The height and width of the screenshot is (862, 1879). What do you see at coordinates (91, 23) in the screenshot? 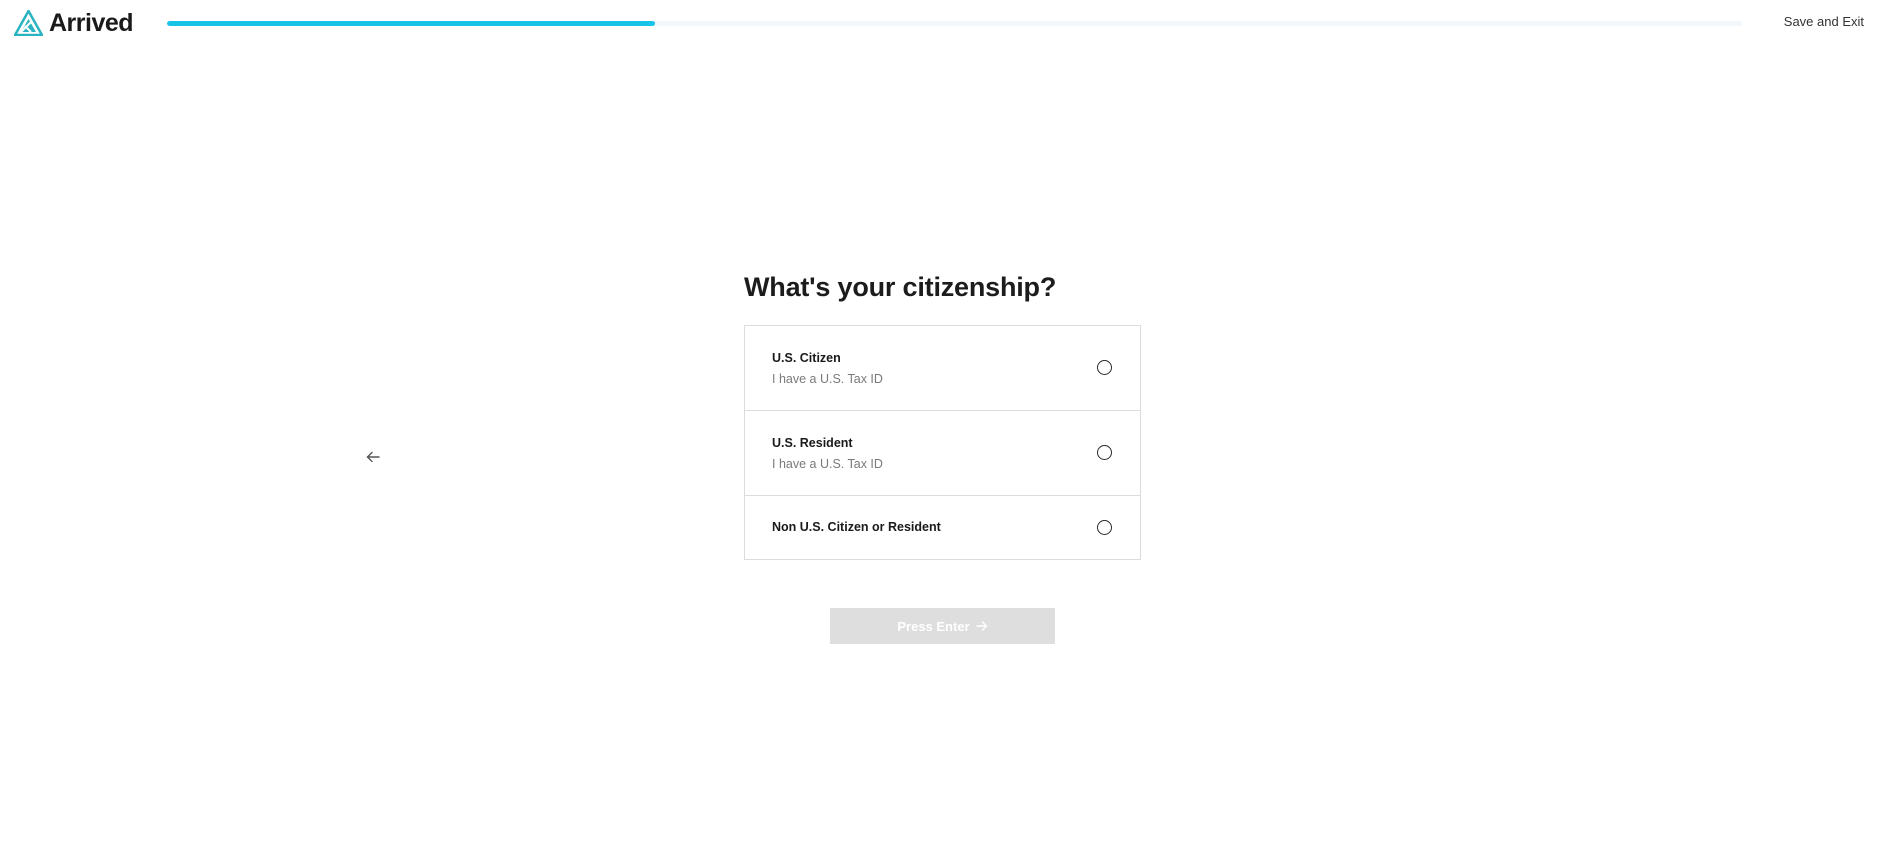
I see `logo-text: Arrived` at bounding box center [91, 23].